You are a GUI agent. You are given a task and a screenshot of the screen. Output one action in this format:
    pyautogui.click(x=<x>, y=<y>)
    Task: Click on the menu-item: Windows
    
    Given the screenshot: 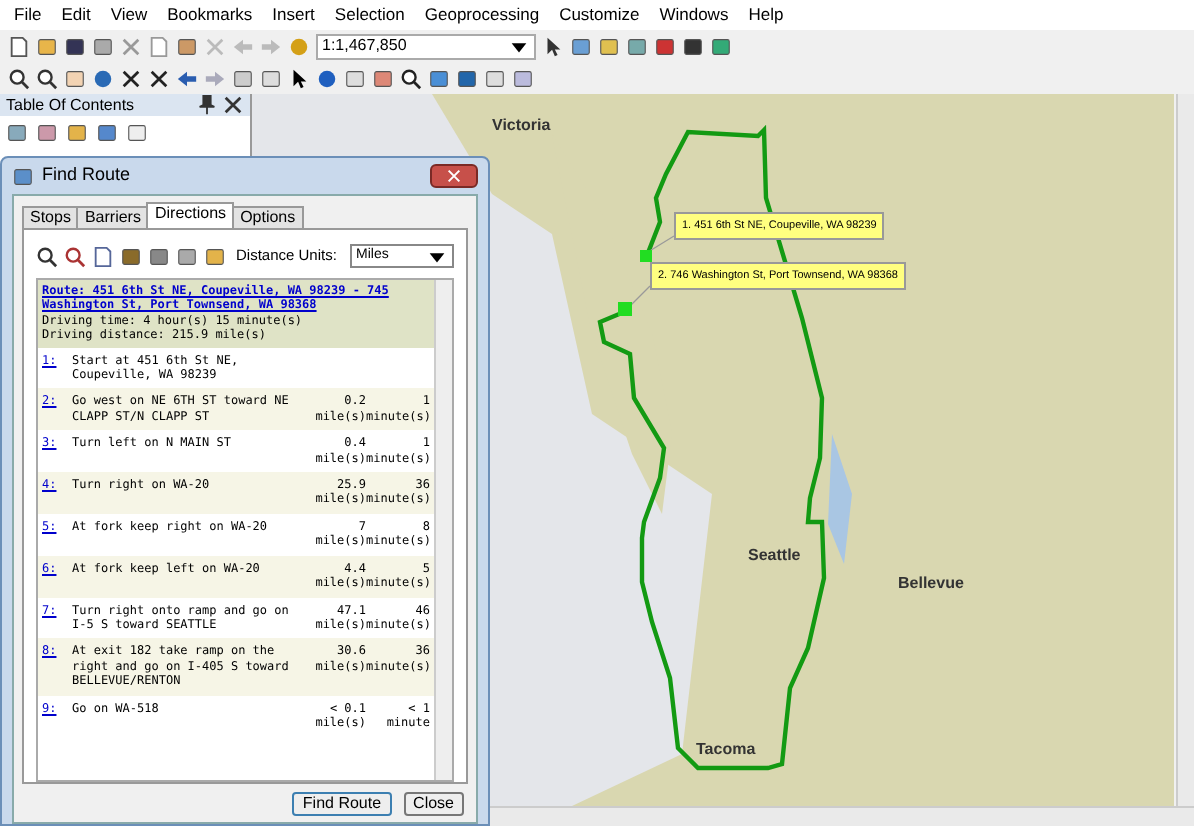 What is the action you would take?
    pyautogui.click(x=694, y=15)
    